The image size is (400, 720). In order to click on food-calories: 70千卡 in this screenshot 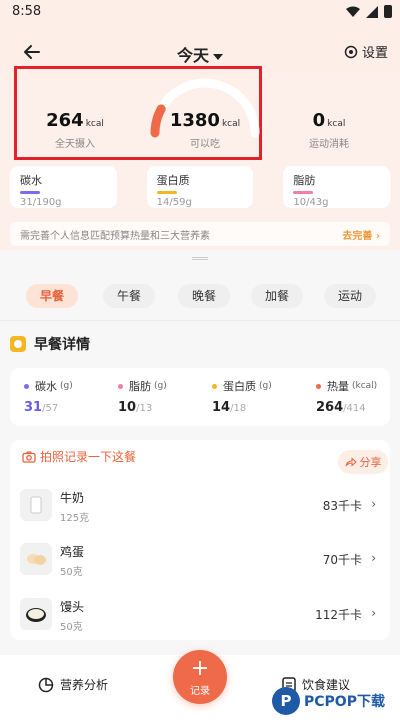, I will do `click(342, 560)`.